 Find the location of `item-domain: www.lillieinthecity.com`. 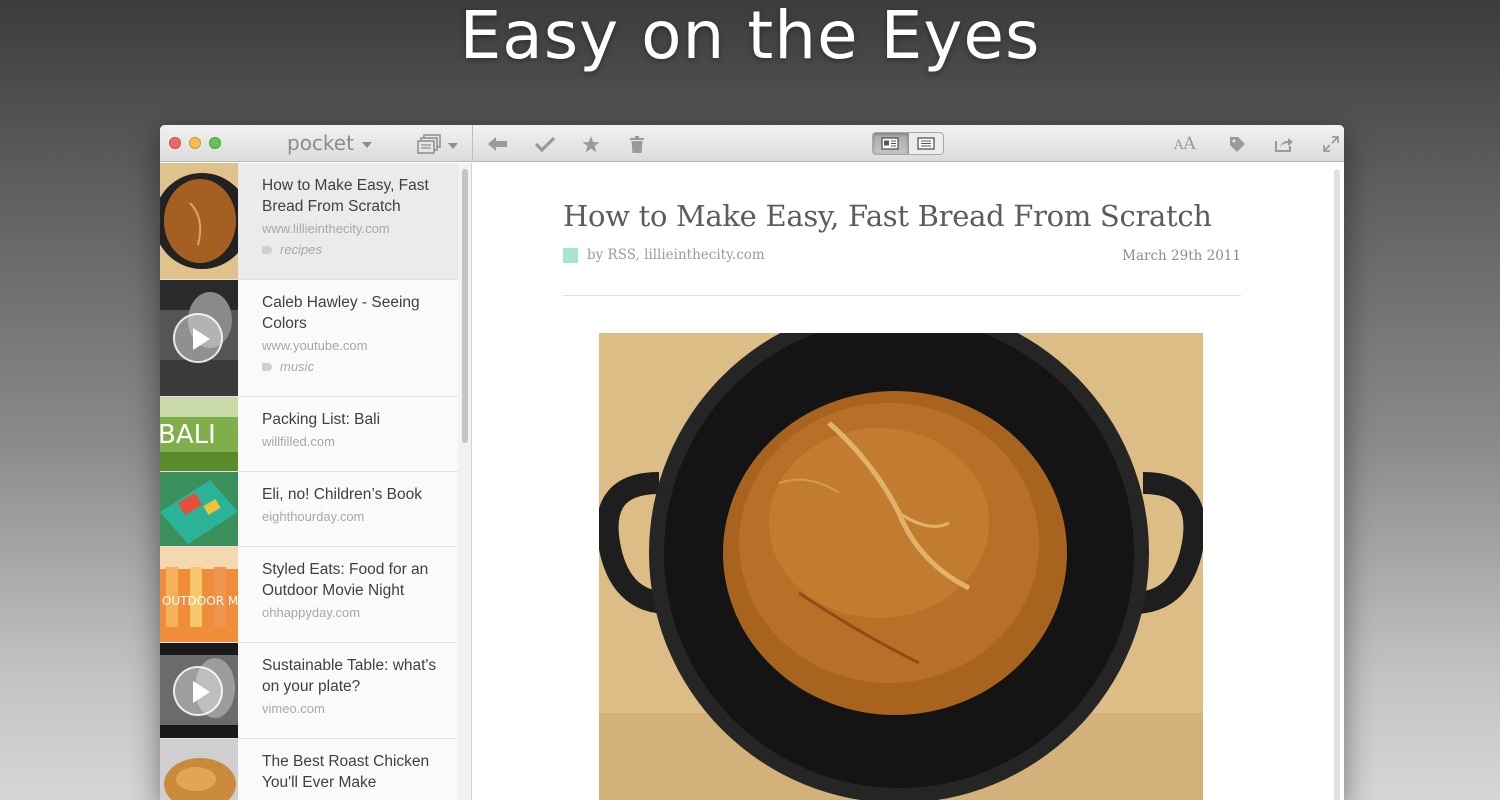

item-domain: www.lillieinthecity.com is located at coordinates (326, 228).